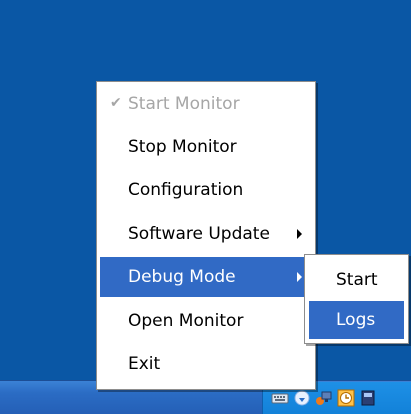 Image resolution: width=411 pixels, height=414 pixels. Describe the element at coordinates (186, 190) in the screenshot. I see `menu-item-label: Configuration` at that location.